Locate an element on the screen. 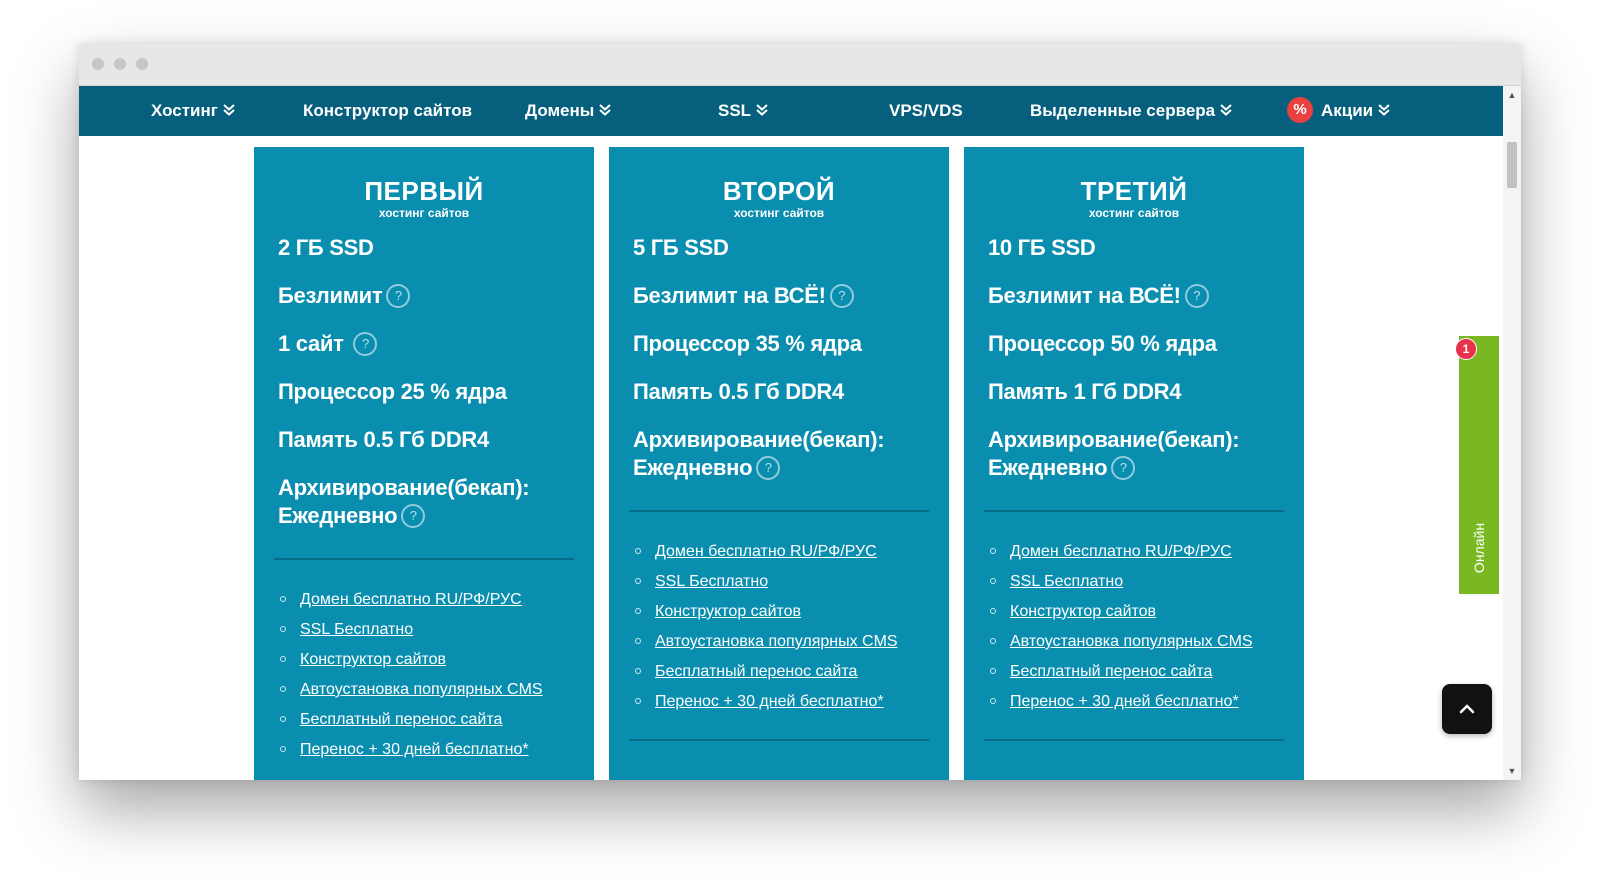 This screenshot has height=892, width=1600. chevron-up-icon is located at coordinates (1467, 709).